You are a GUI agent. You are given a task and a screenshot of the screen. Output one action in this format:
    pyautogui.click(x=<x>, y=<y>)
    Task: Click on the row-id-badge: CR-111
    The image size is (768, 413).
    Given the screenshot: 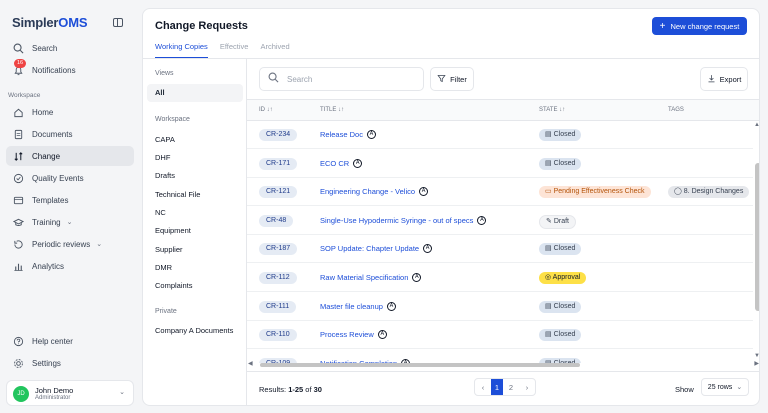 What is the action you would take?
    pyautogui.click(x=278, y=306)
    